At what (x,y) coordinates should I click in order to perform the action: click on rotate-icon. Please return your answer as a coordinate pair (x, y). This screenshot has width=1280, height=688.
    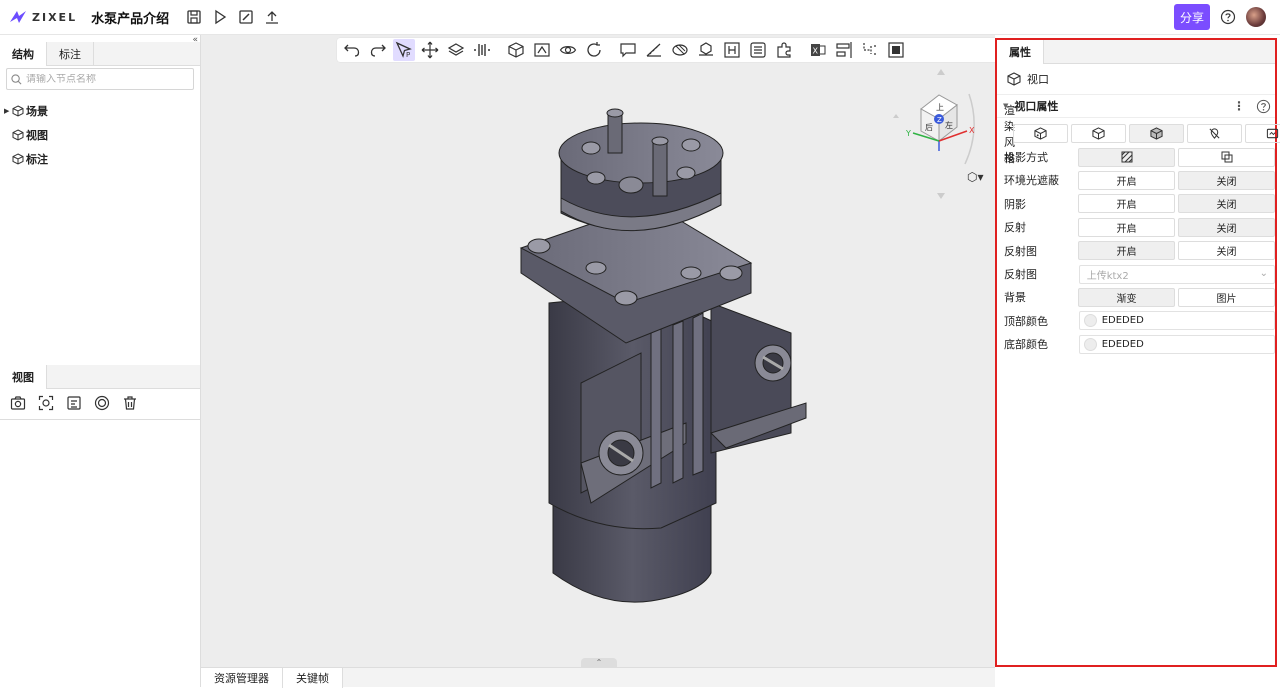
    Looking at the image, I should click on (594, 50).